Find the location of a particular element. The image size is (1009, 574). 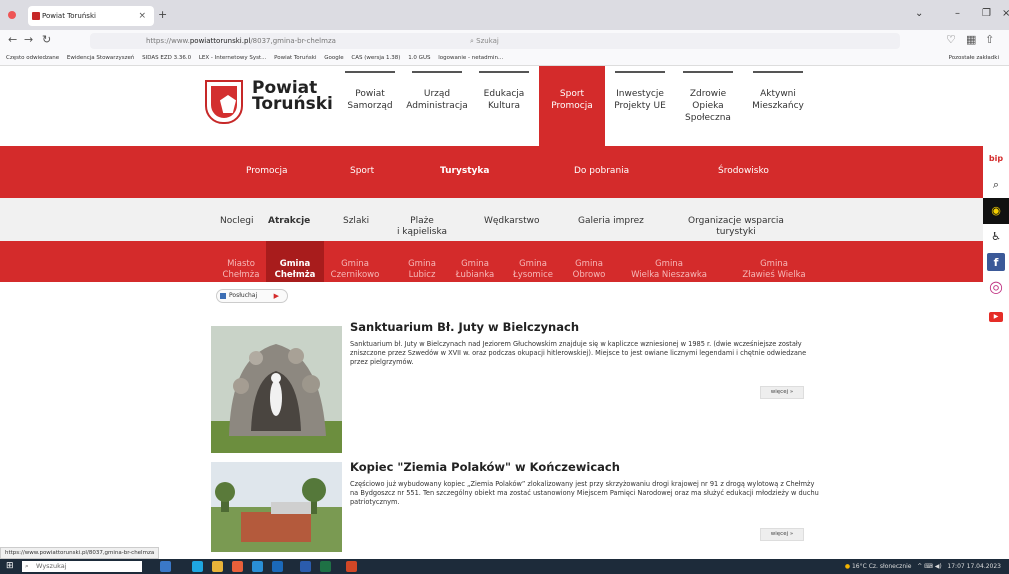

gmina-miasto-chelmza: Miasto Chełmża is located at coordinates (241, 270).